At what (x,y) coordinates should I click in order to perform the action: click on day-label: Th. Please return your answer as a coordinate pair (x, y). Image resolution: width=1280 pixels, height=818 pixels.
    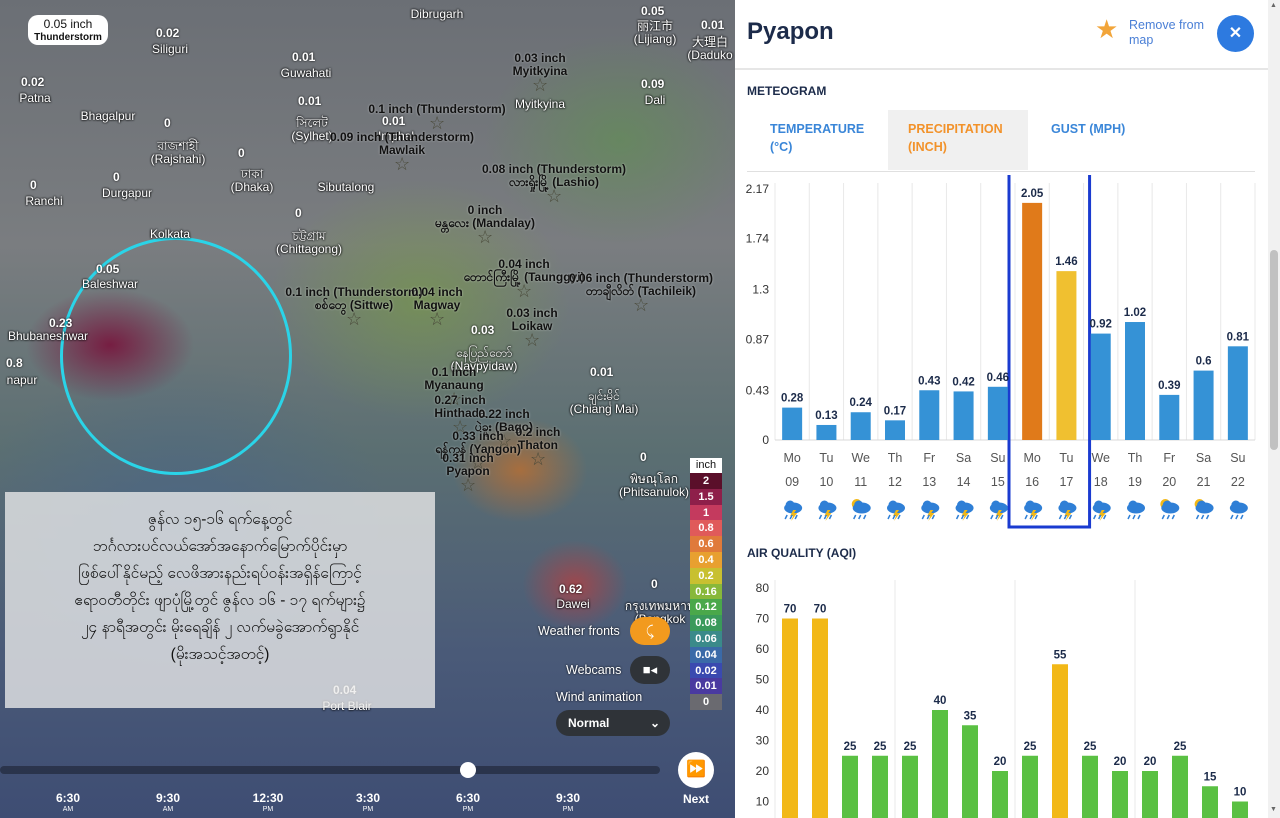
    Looking at the image, I should click on (895, 458).